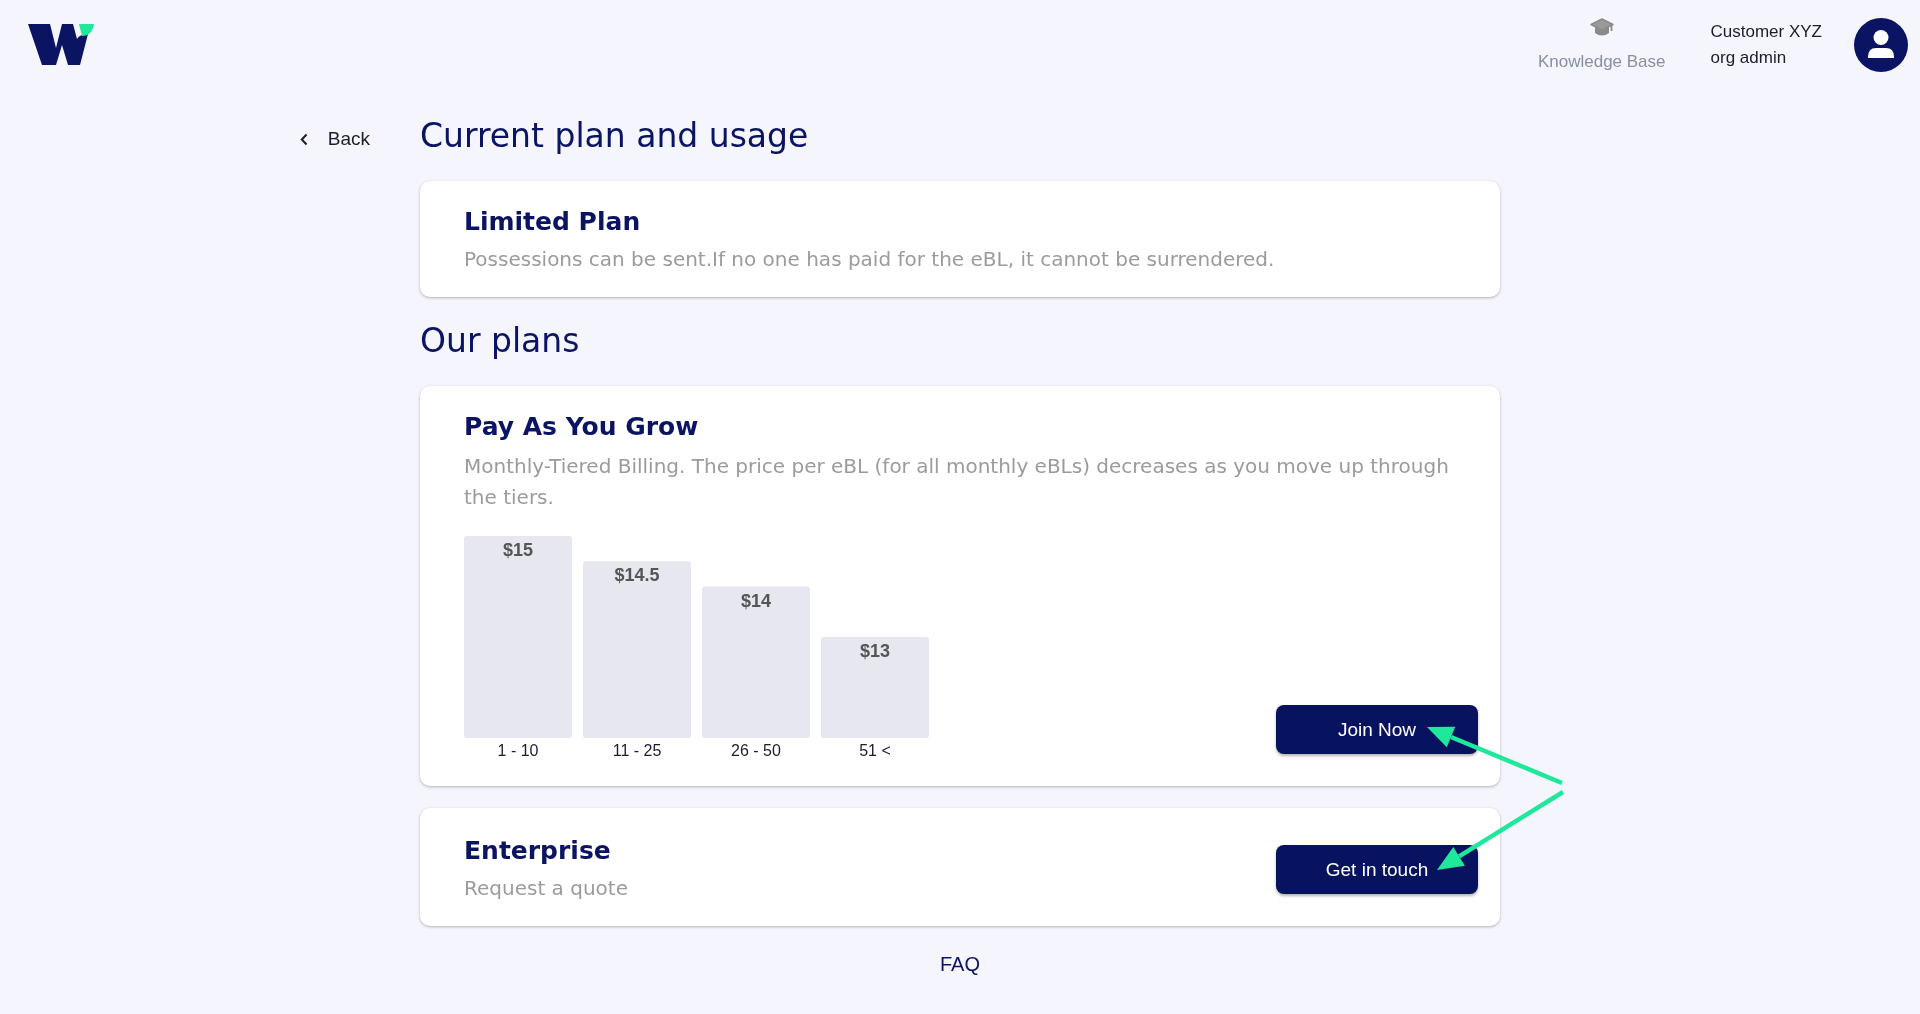  Describe the element at coordinates (875, 651) in the screenshot. I see `bar-value-label: $13` at that location.